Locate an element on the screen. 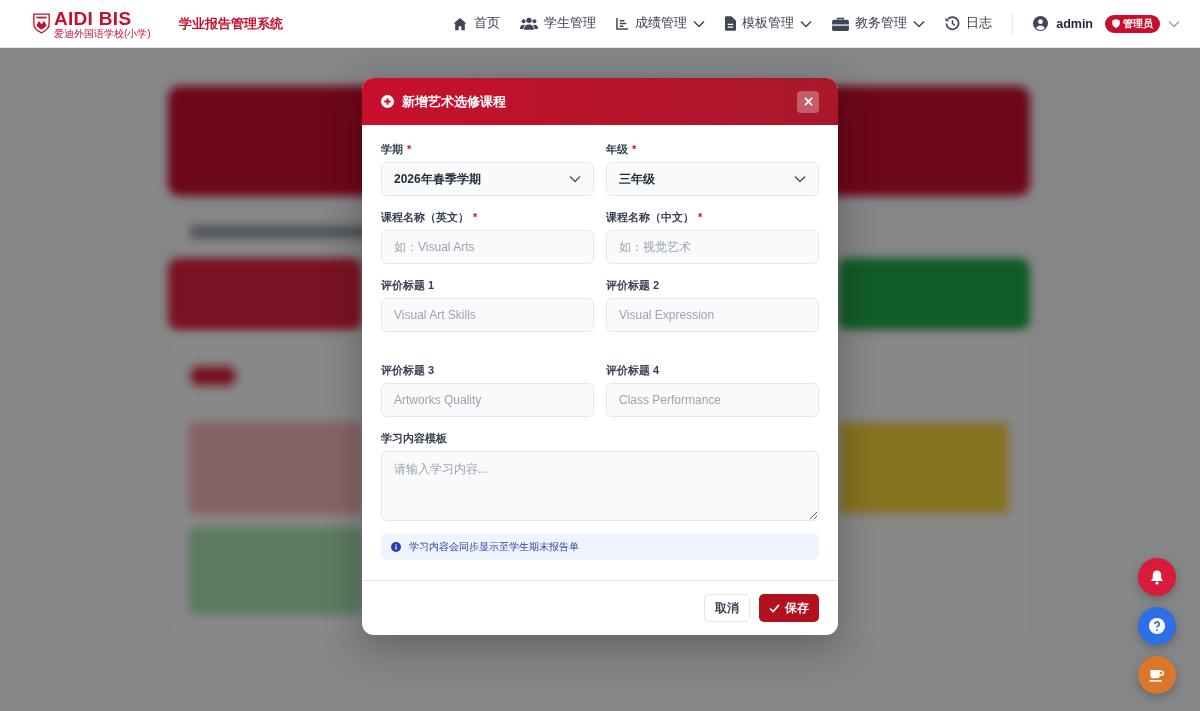  info-icon is located at coordinates (396, 546).